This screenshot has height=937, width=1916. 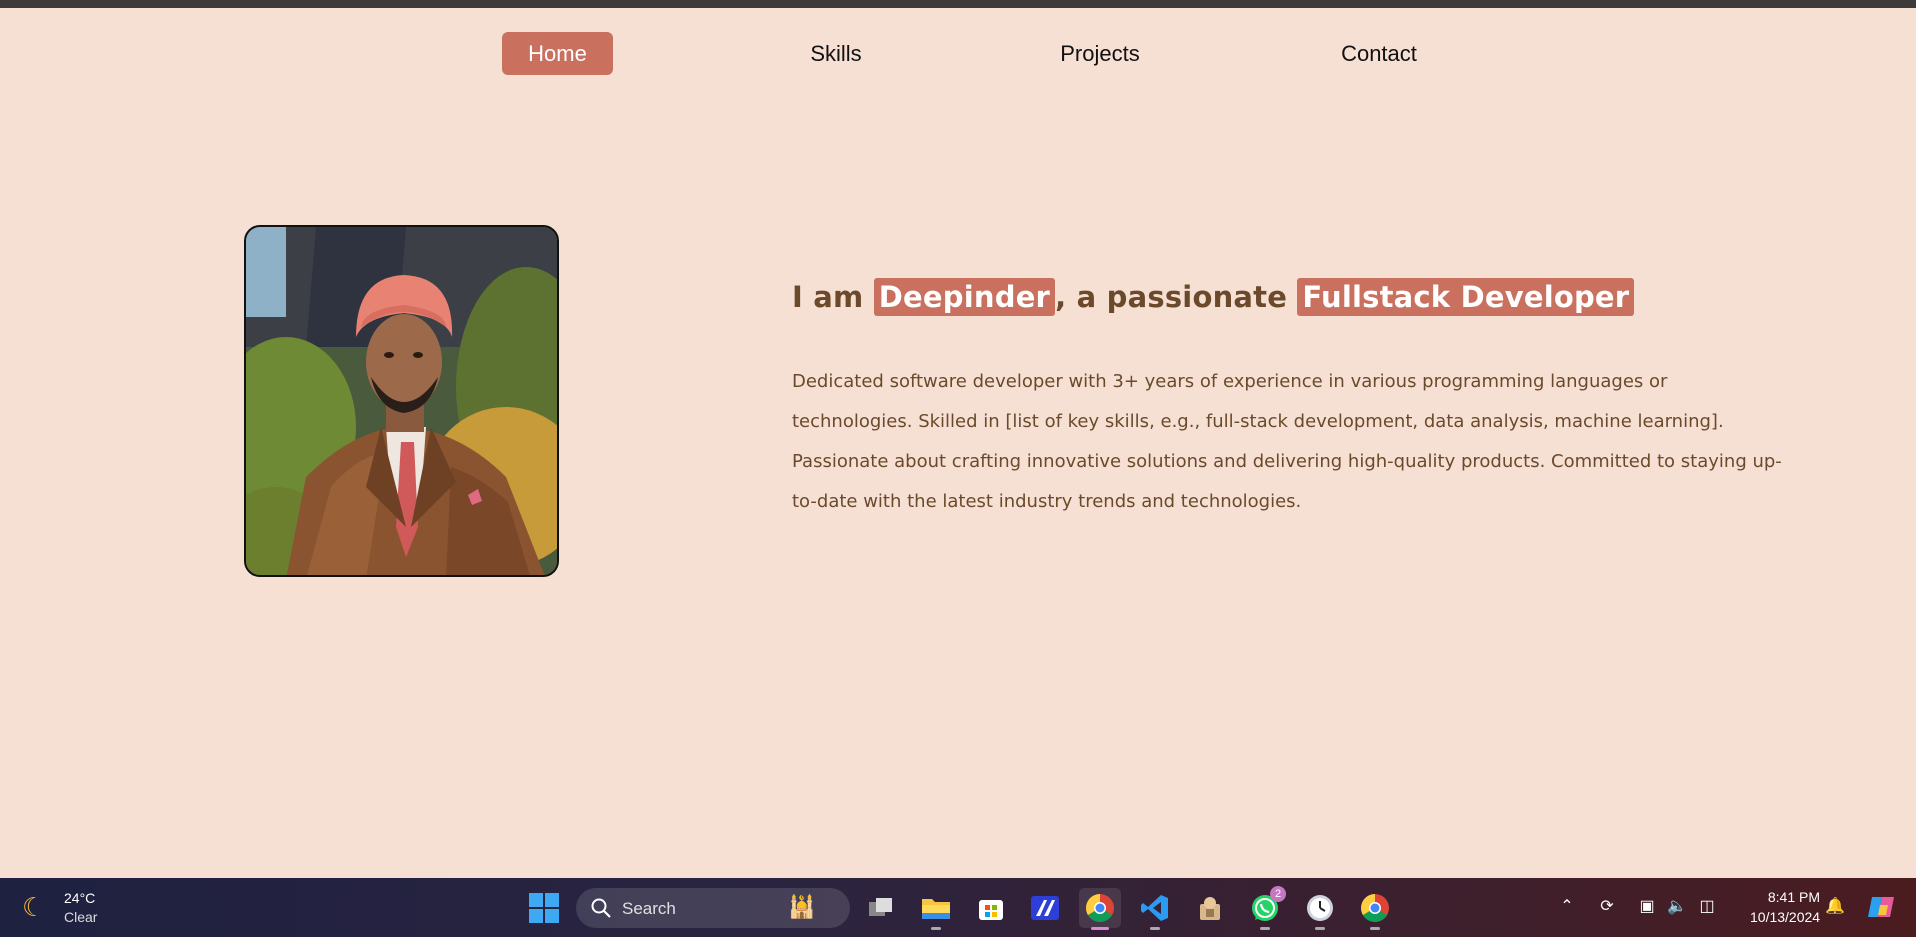 What do you see at coordinates (1567, 907) in the screenshot?
I see `chevron-up-icon: ⌃` at bounding box center [1567, 907].